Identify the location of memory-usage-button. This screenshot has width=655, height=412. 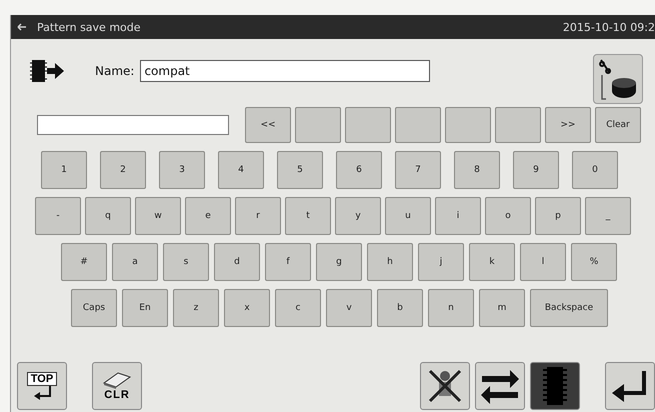
(618, 79).